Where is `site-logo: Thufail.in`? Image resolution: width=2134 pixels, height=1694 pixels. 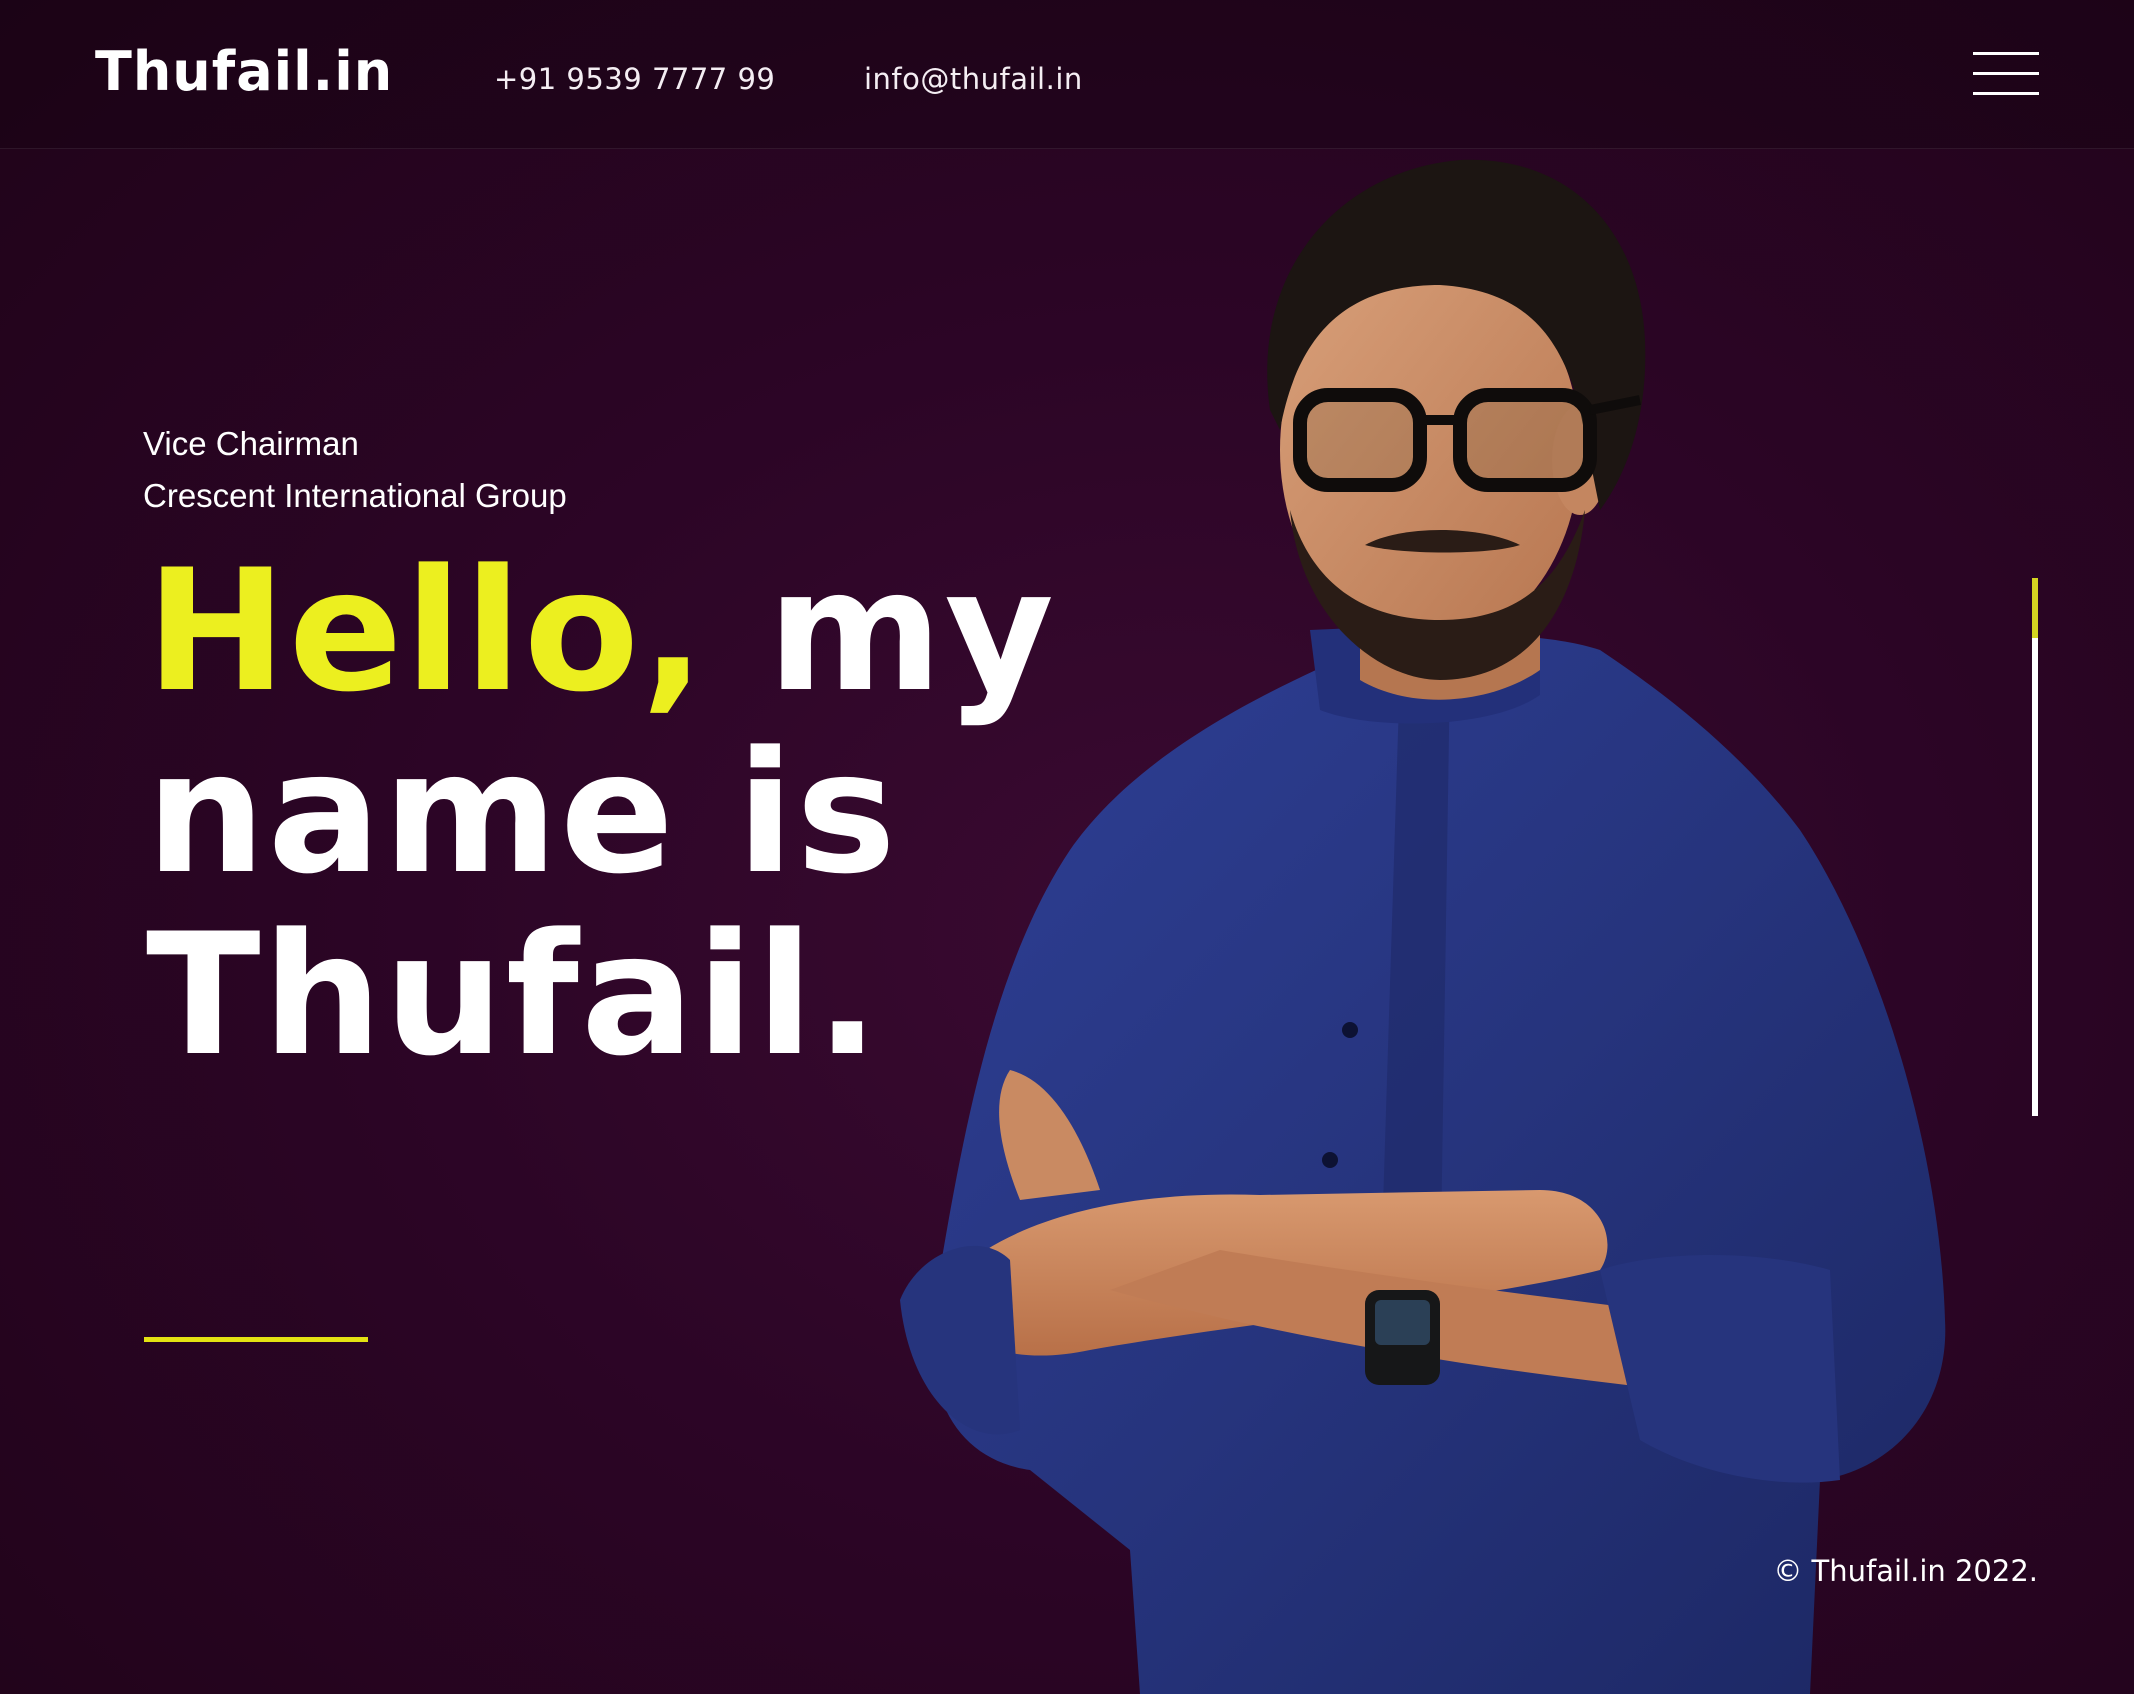
site-logo: Thufail.in is located at coordinates (244, 71).